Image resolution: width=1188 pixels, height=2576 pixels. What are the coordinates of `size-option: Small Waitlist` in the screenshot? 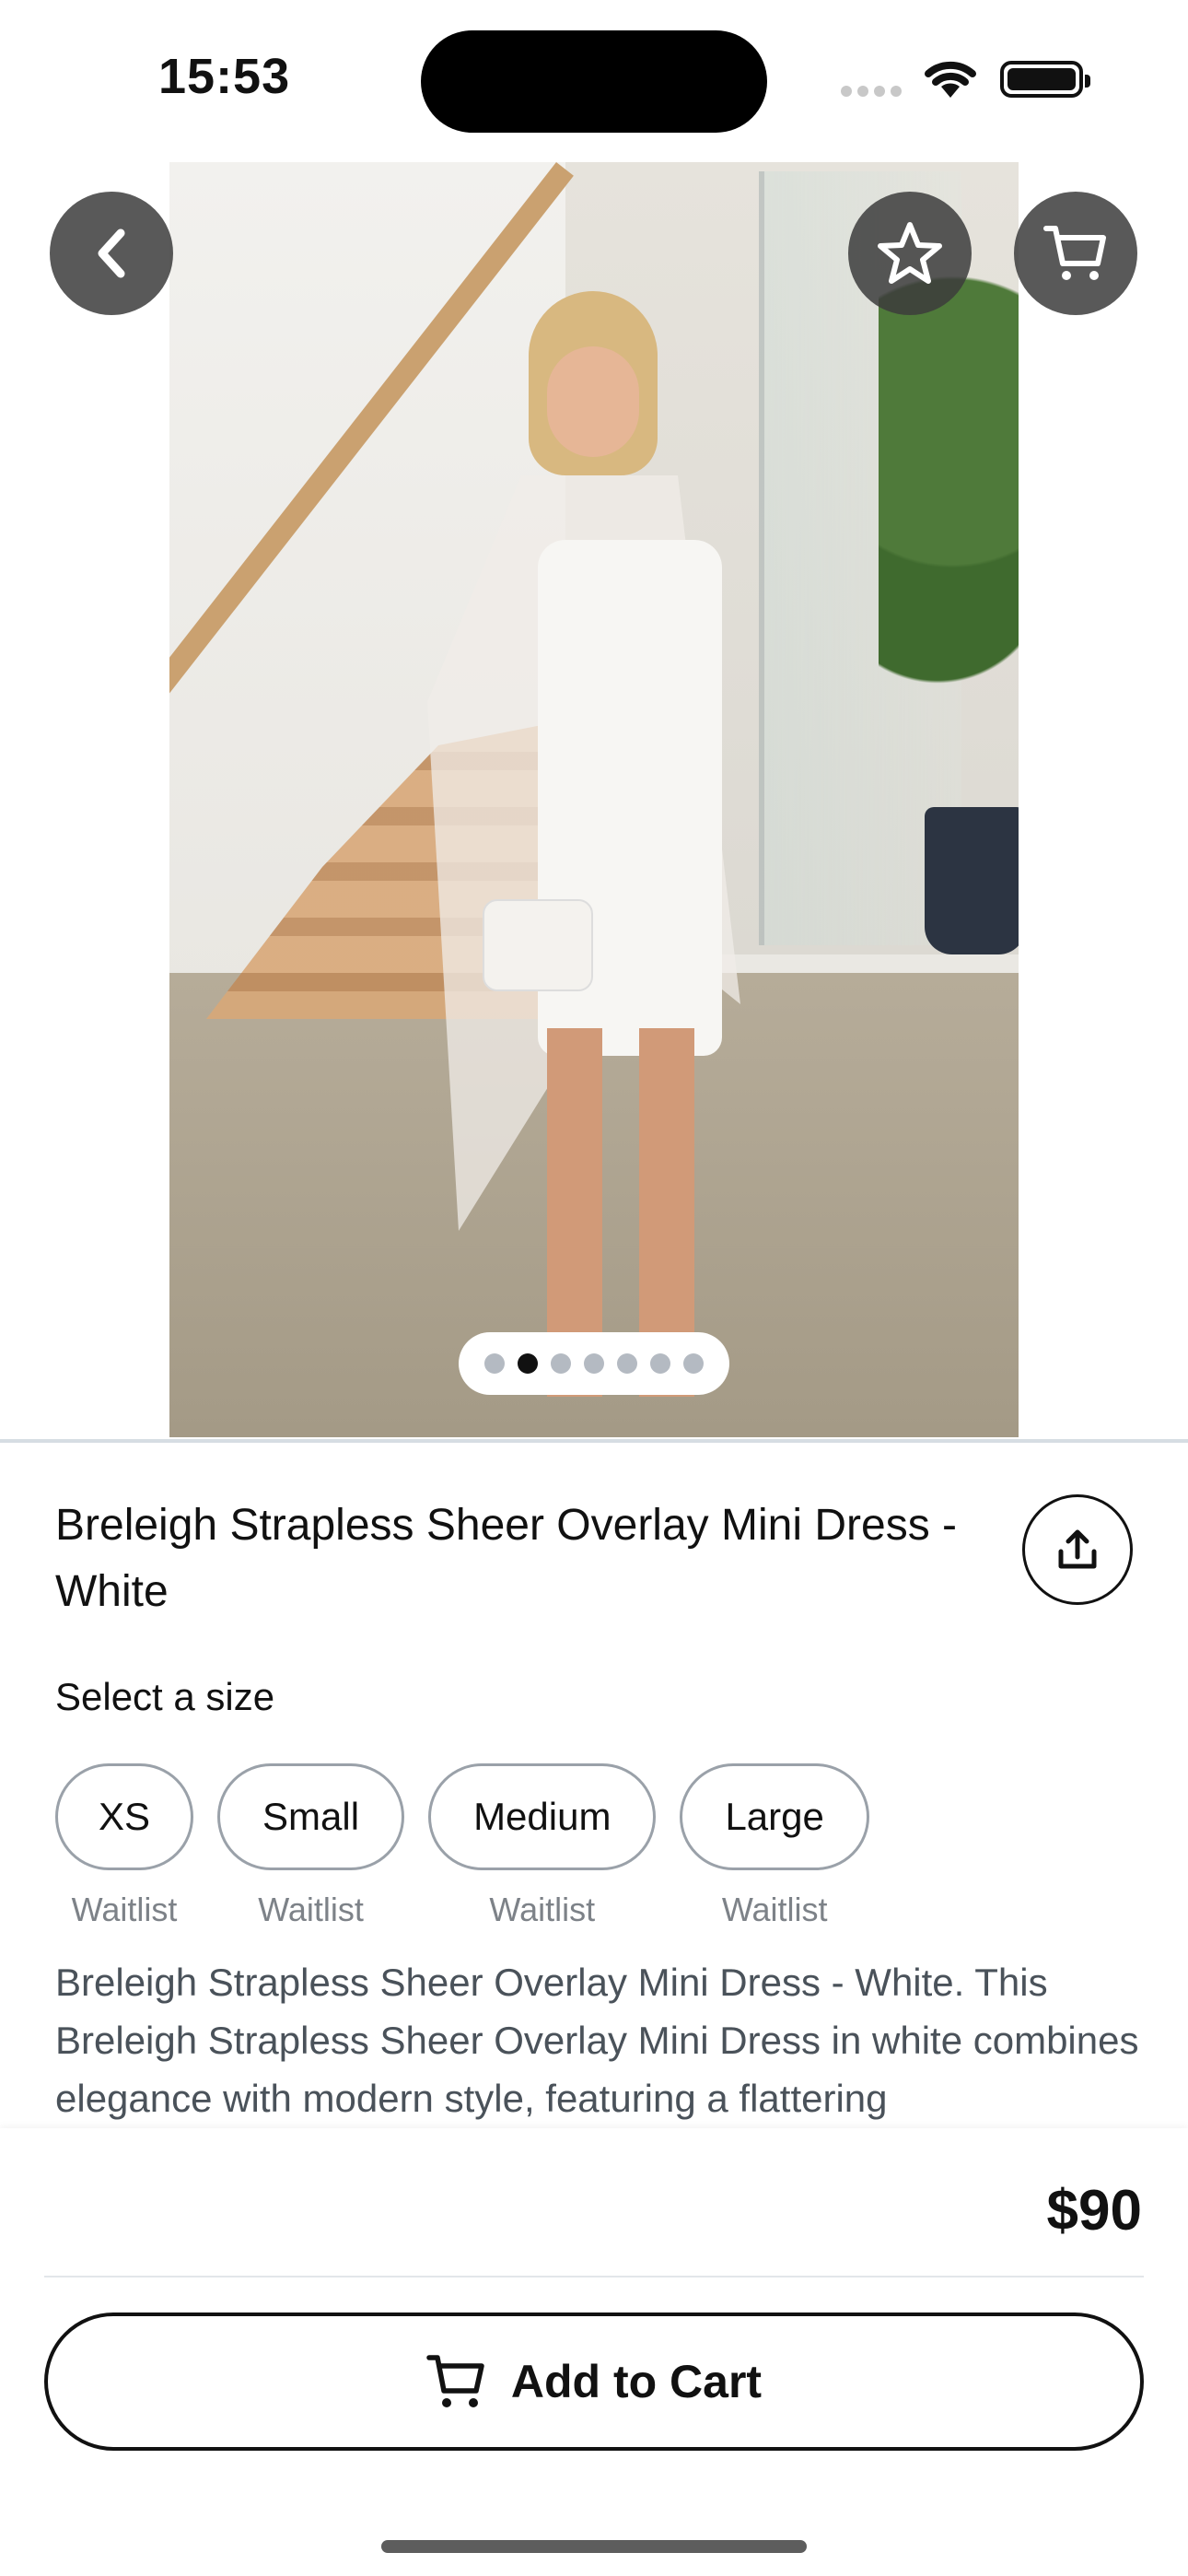 It's located at (311, 1846).